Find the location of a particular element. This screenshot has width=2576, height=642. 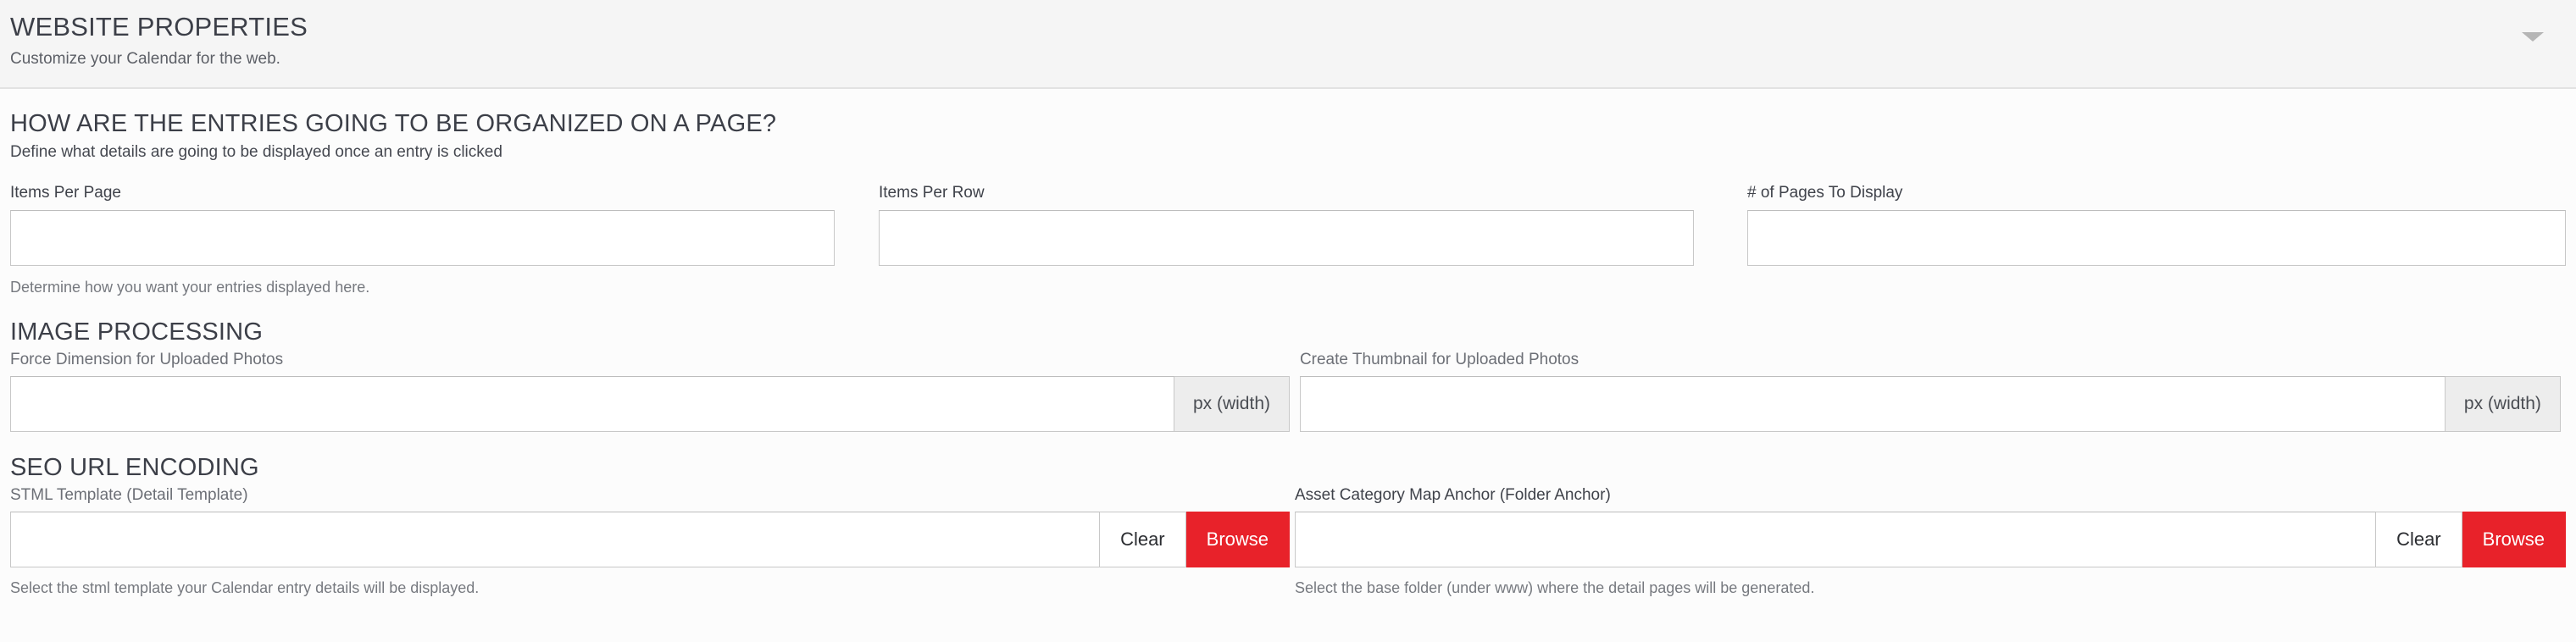

items-per-page-input is located at coordinates (422, 238).